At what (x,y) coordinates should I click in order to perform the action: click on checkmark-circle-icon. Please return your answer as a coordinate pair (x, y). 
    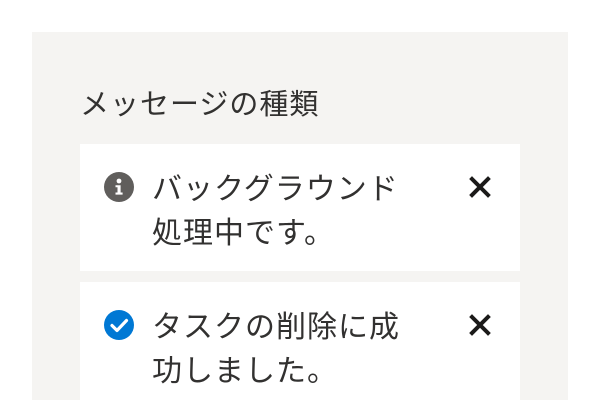
    Looking at the image, I should click on (119, 325).